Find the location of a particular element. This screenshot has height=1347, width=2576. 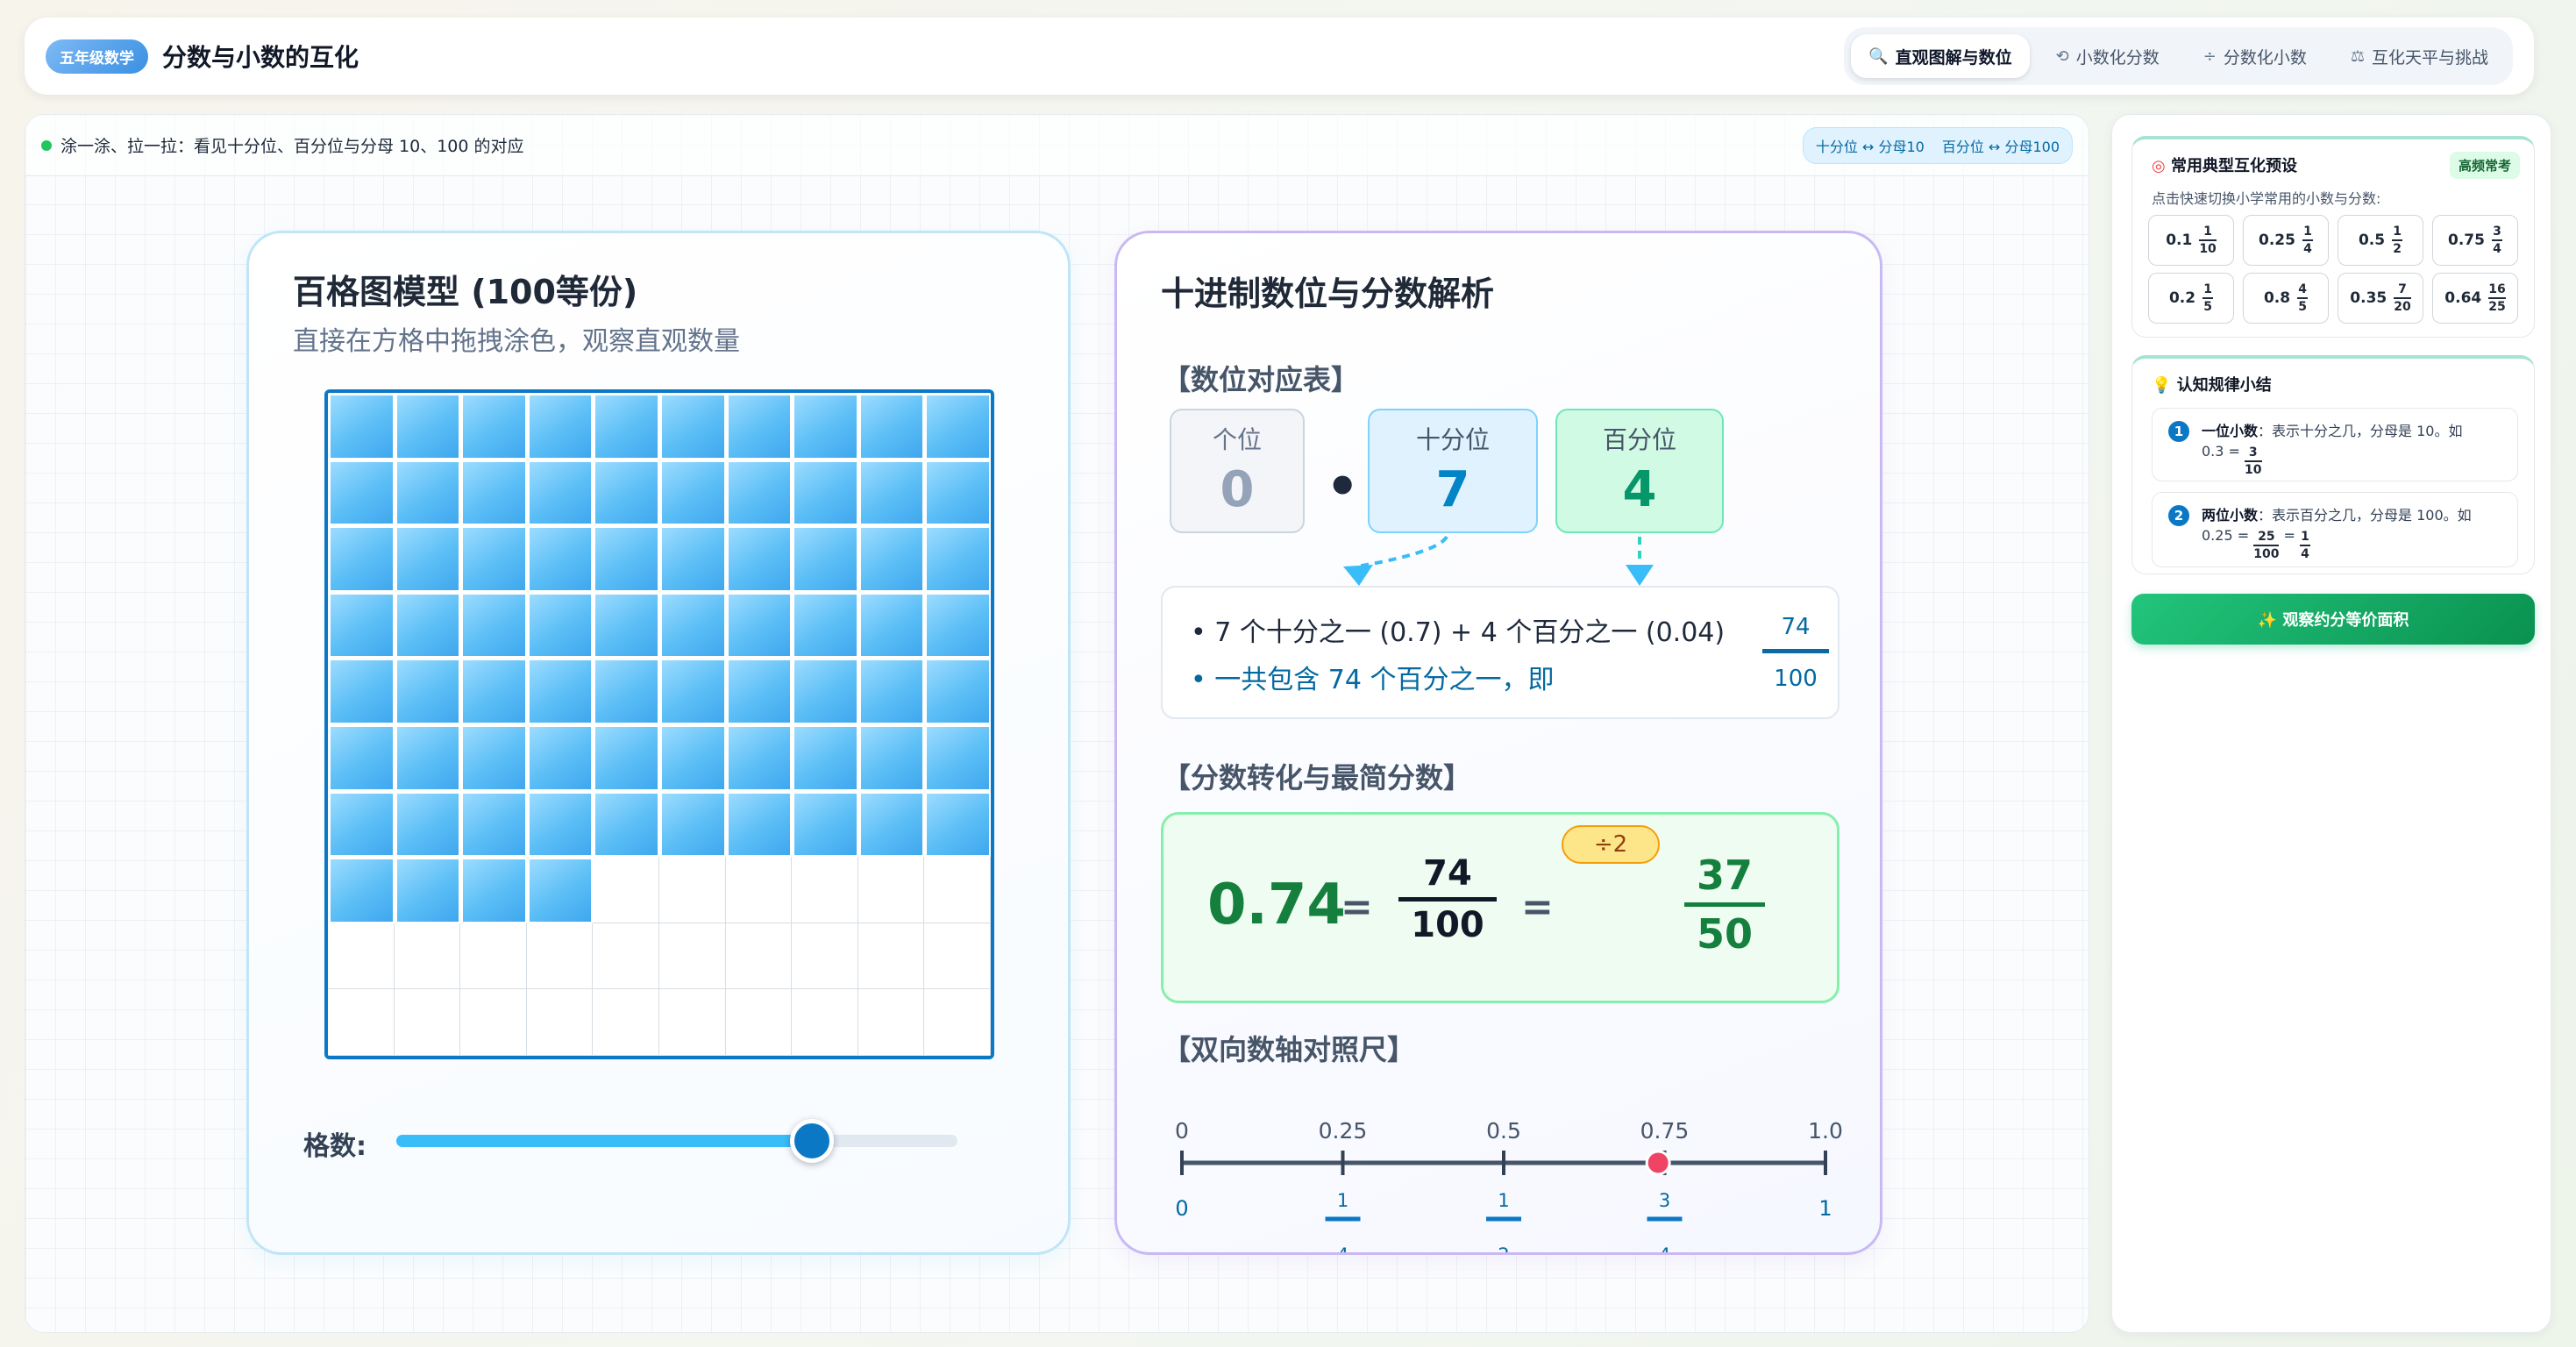

tab-visual-place-value: 🔍 直观图解与数位 is located at coordinates (1940, 56).